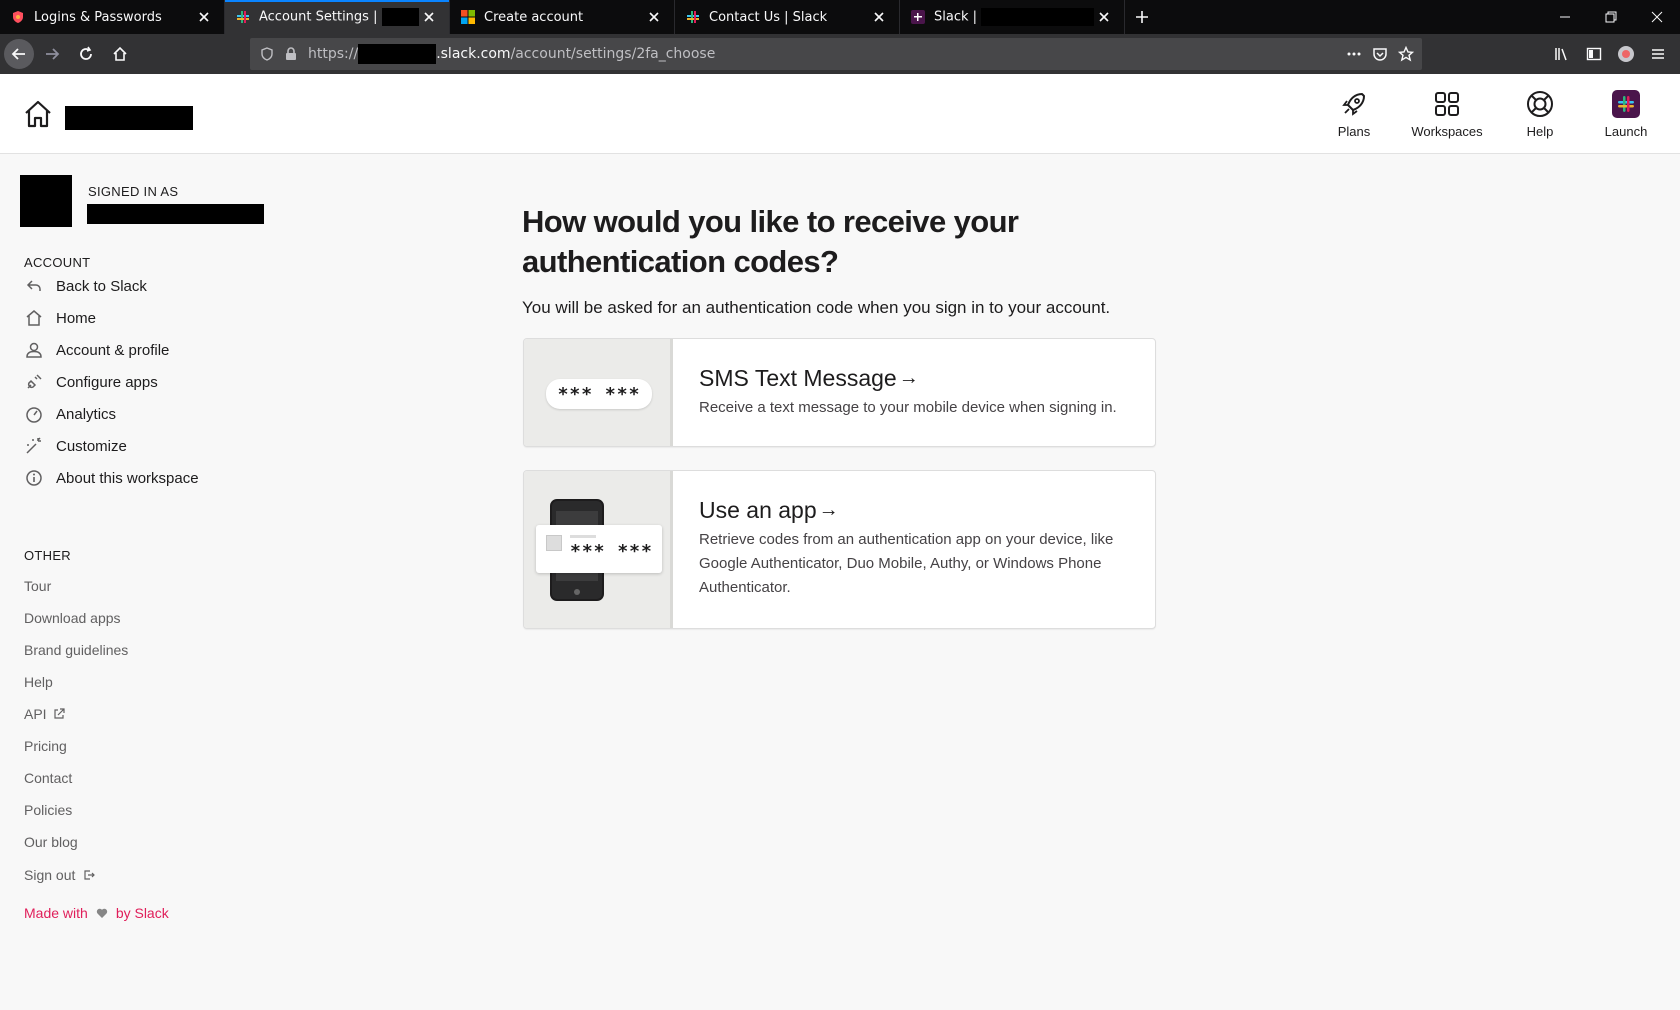 The height and width of the screenshot is (1010, 1680). Describe the element at coordinates (75, 446) in the screenshot. I see `sidebar-item-customize: Customize` at that location.